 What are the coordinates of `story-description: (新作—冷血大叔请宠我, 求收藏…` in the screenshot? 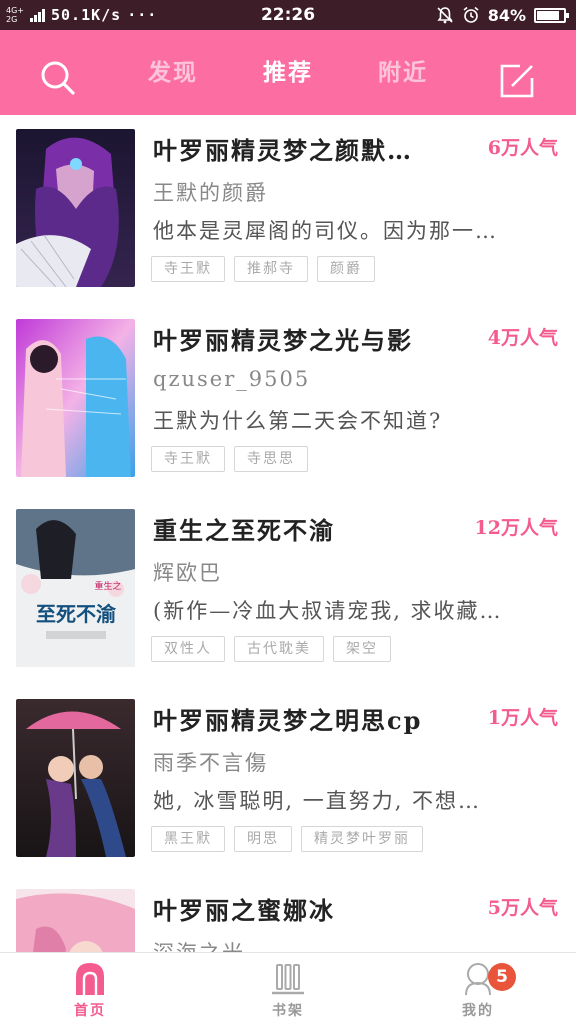 It's located at (328, 611).